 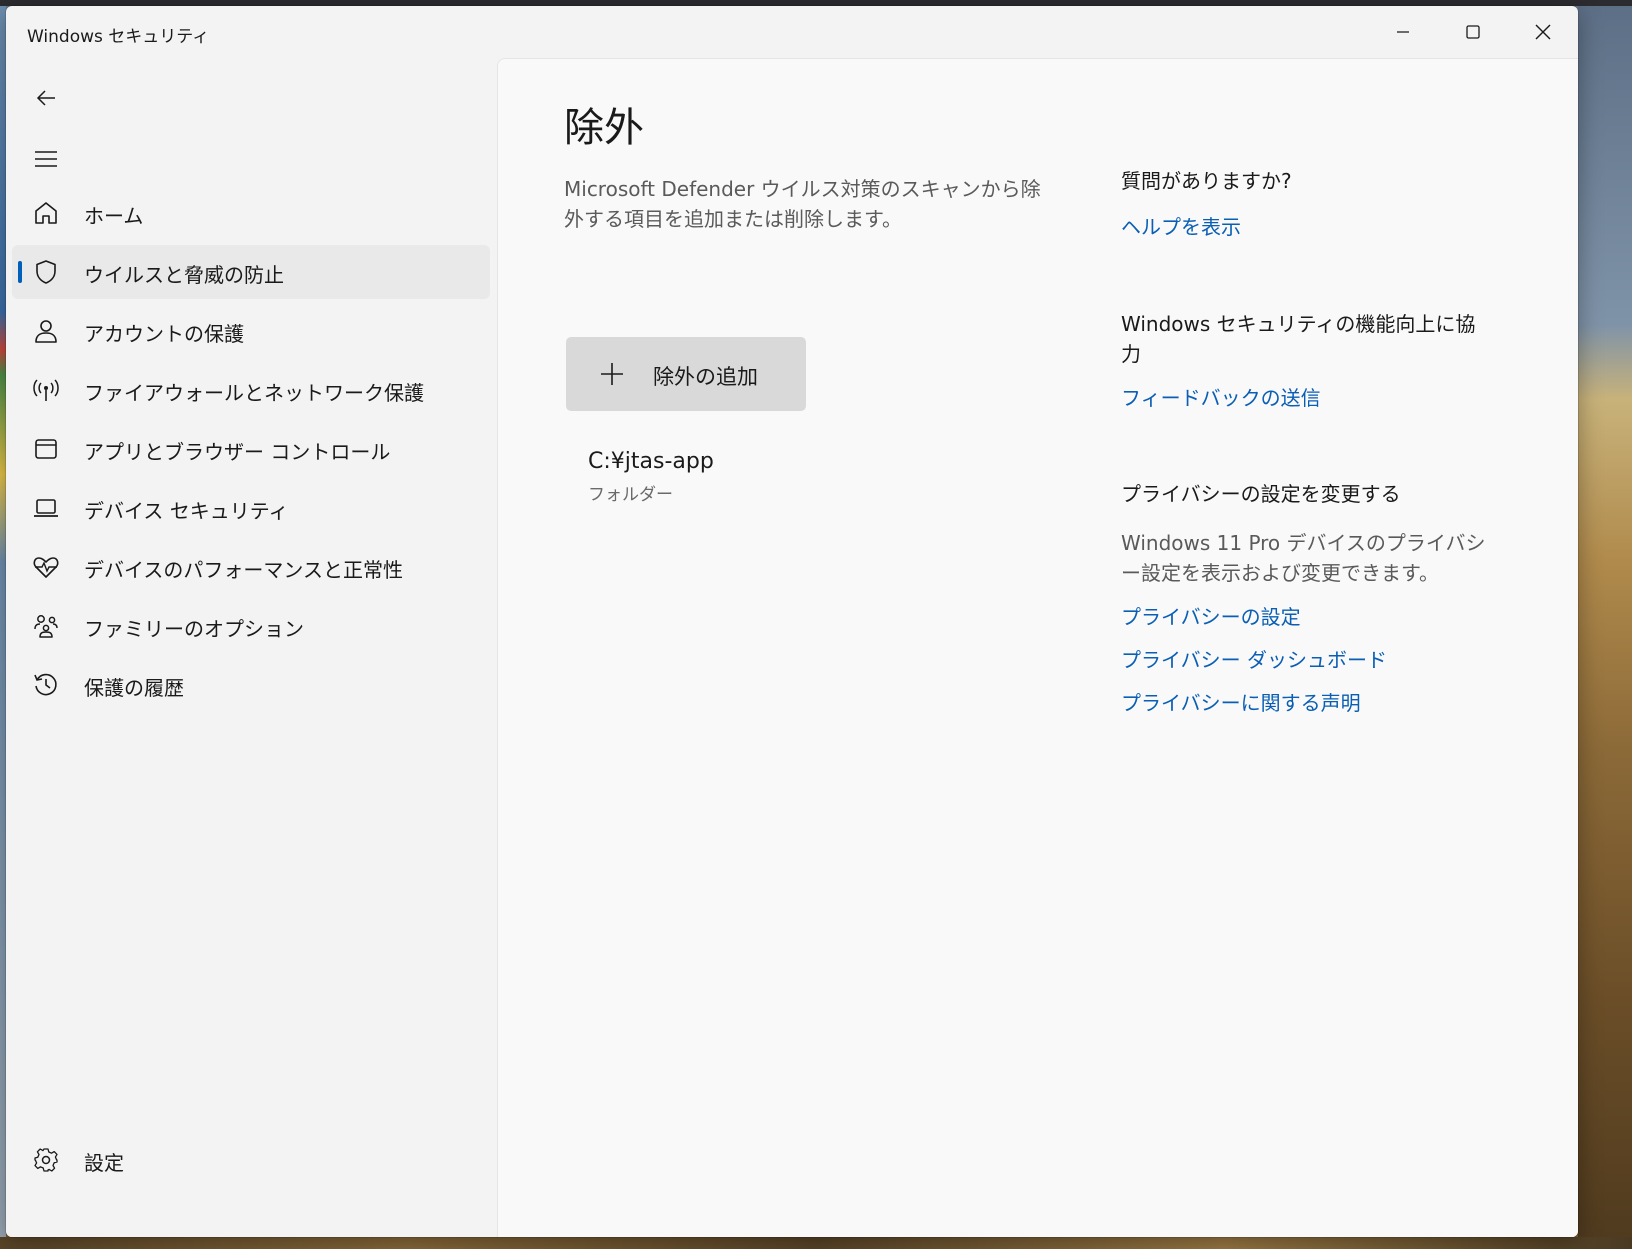 What do you see at coordinates (46, 1160) in the screenshot?
I see `gear-icon` at bounding box center [46, 1160].